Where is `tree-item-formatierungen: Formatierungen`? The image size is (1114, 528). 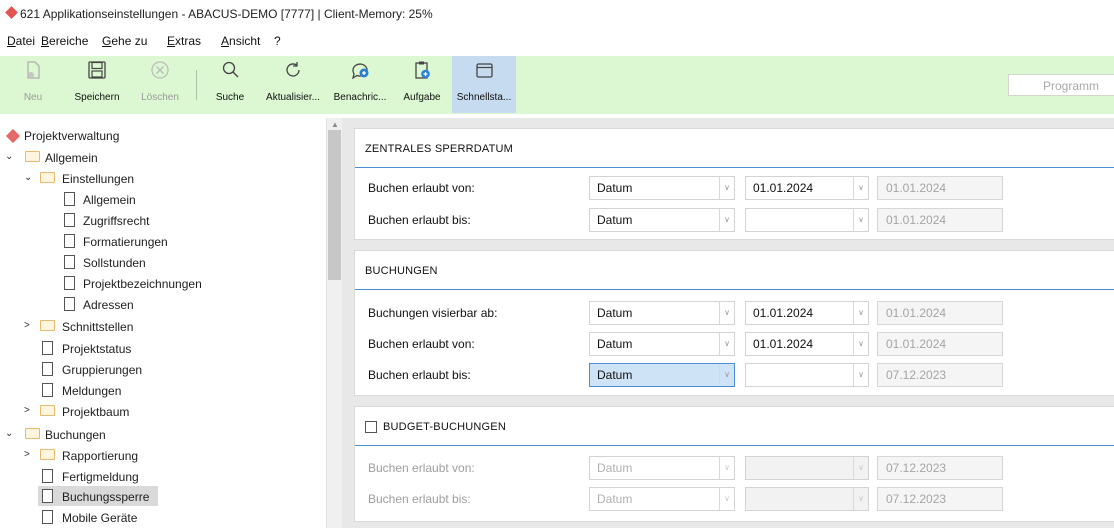 tree-item-formatierungen: Formatierungen is located at coordinates (182, 242).